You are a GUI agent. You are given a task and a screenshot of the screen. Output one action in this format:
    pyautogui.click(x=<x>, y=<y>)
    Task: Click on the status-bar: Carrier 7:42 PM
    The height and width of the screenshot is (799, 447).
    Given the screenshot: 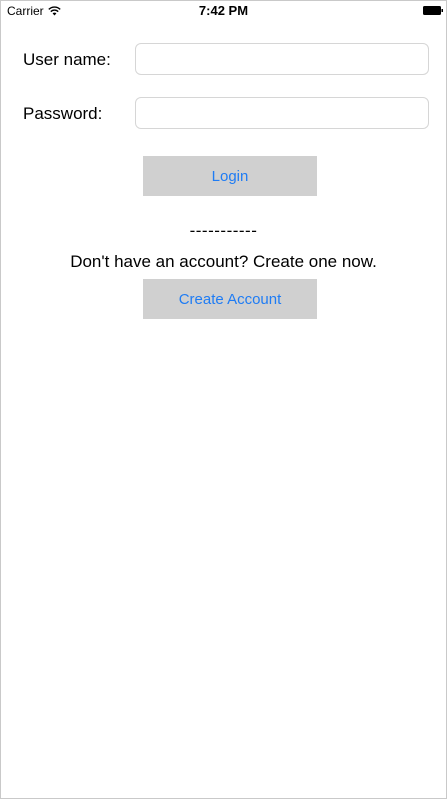 What is the action you would take?
    pyautogui.click(x=223, y=11)
    